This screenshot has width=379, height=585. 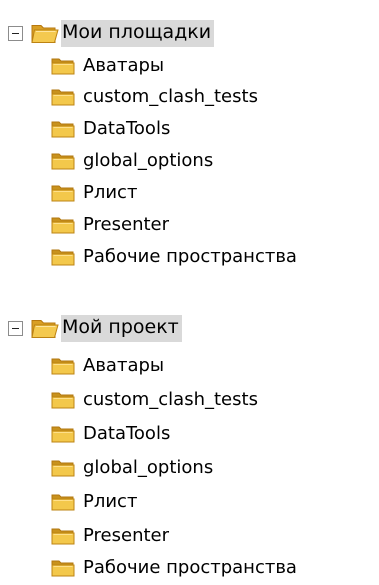 I want to click on tree-root-my-project: Мой проект, so click(x=95, y=328).